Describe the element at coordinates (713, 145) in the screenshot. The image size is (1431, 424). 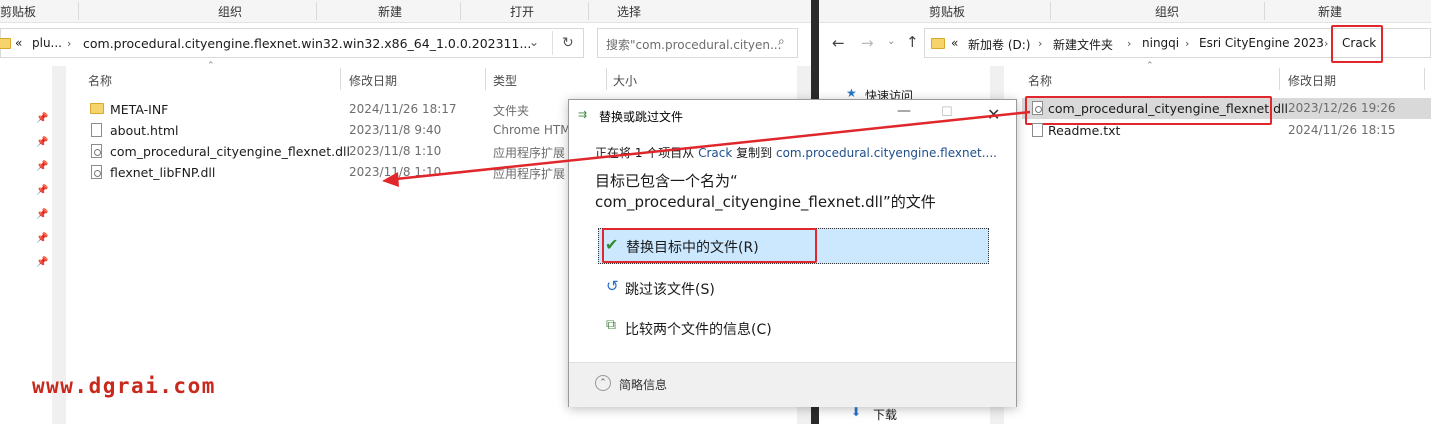
I see `arrow-shaft` at that location.